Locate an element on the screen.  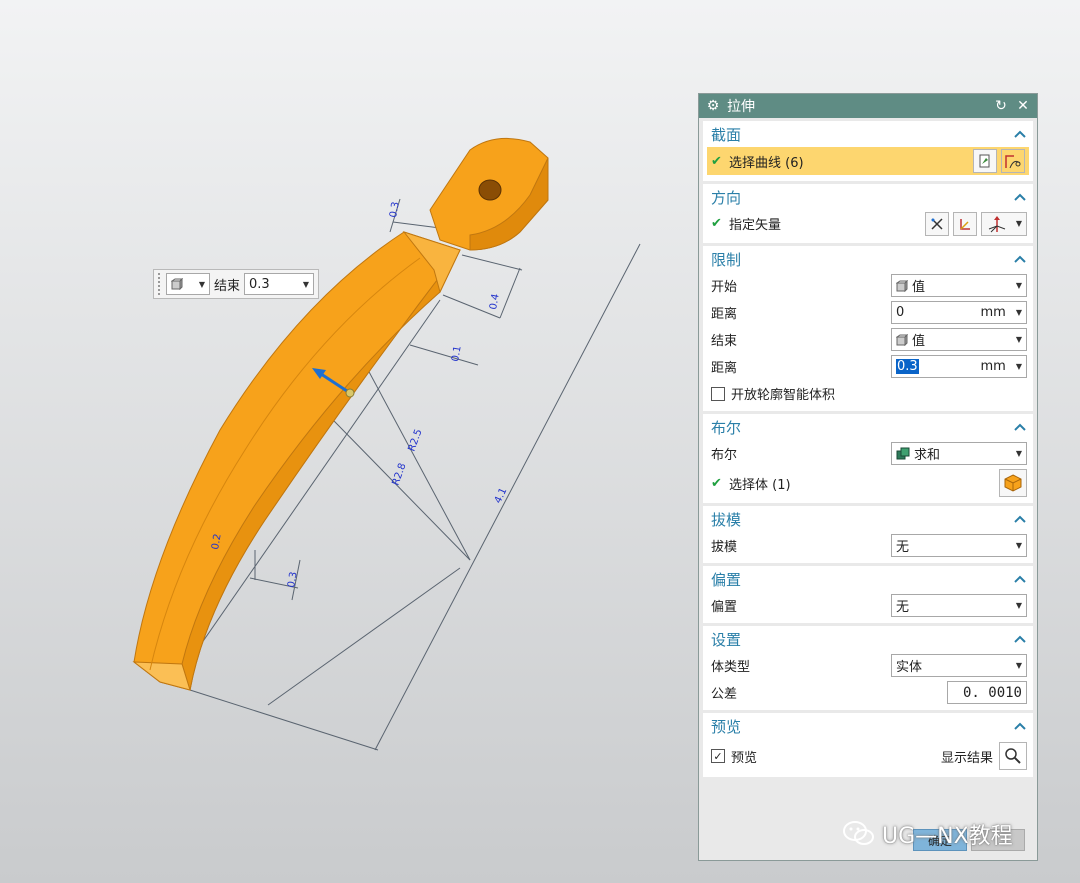
select-curve-label: 选择曲线 (6) is located at coordinates (766, 163).